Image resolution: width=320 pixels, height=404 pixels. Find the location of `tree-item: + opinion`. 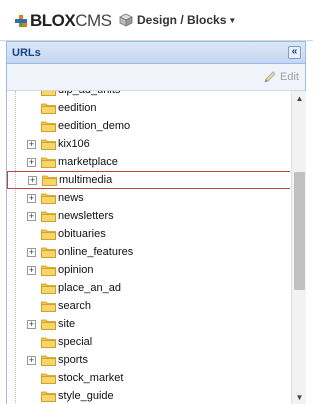

tree-item: + opinion is located at coordinates (148, 270).